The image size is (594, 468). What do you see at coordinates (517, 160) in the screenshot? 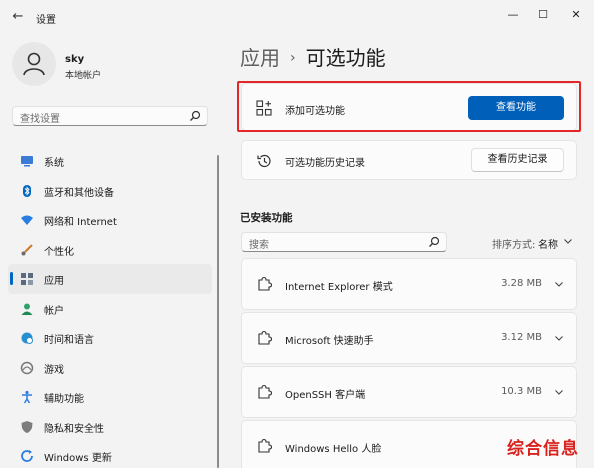
I see `view-history-button: 查看历史记录` at bounding box center [517, 160].